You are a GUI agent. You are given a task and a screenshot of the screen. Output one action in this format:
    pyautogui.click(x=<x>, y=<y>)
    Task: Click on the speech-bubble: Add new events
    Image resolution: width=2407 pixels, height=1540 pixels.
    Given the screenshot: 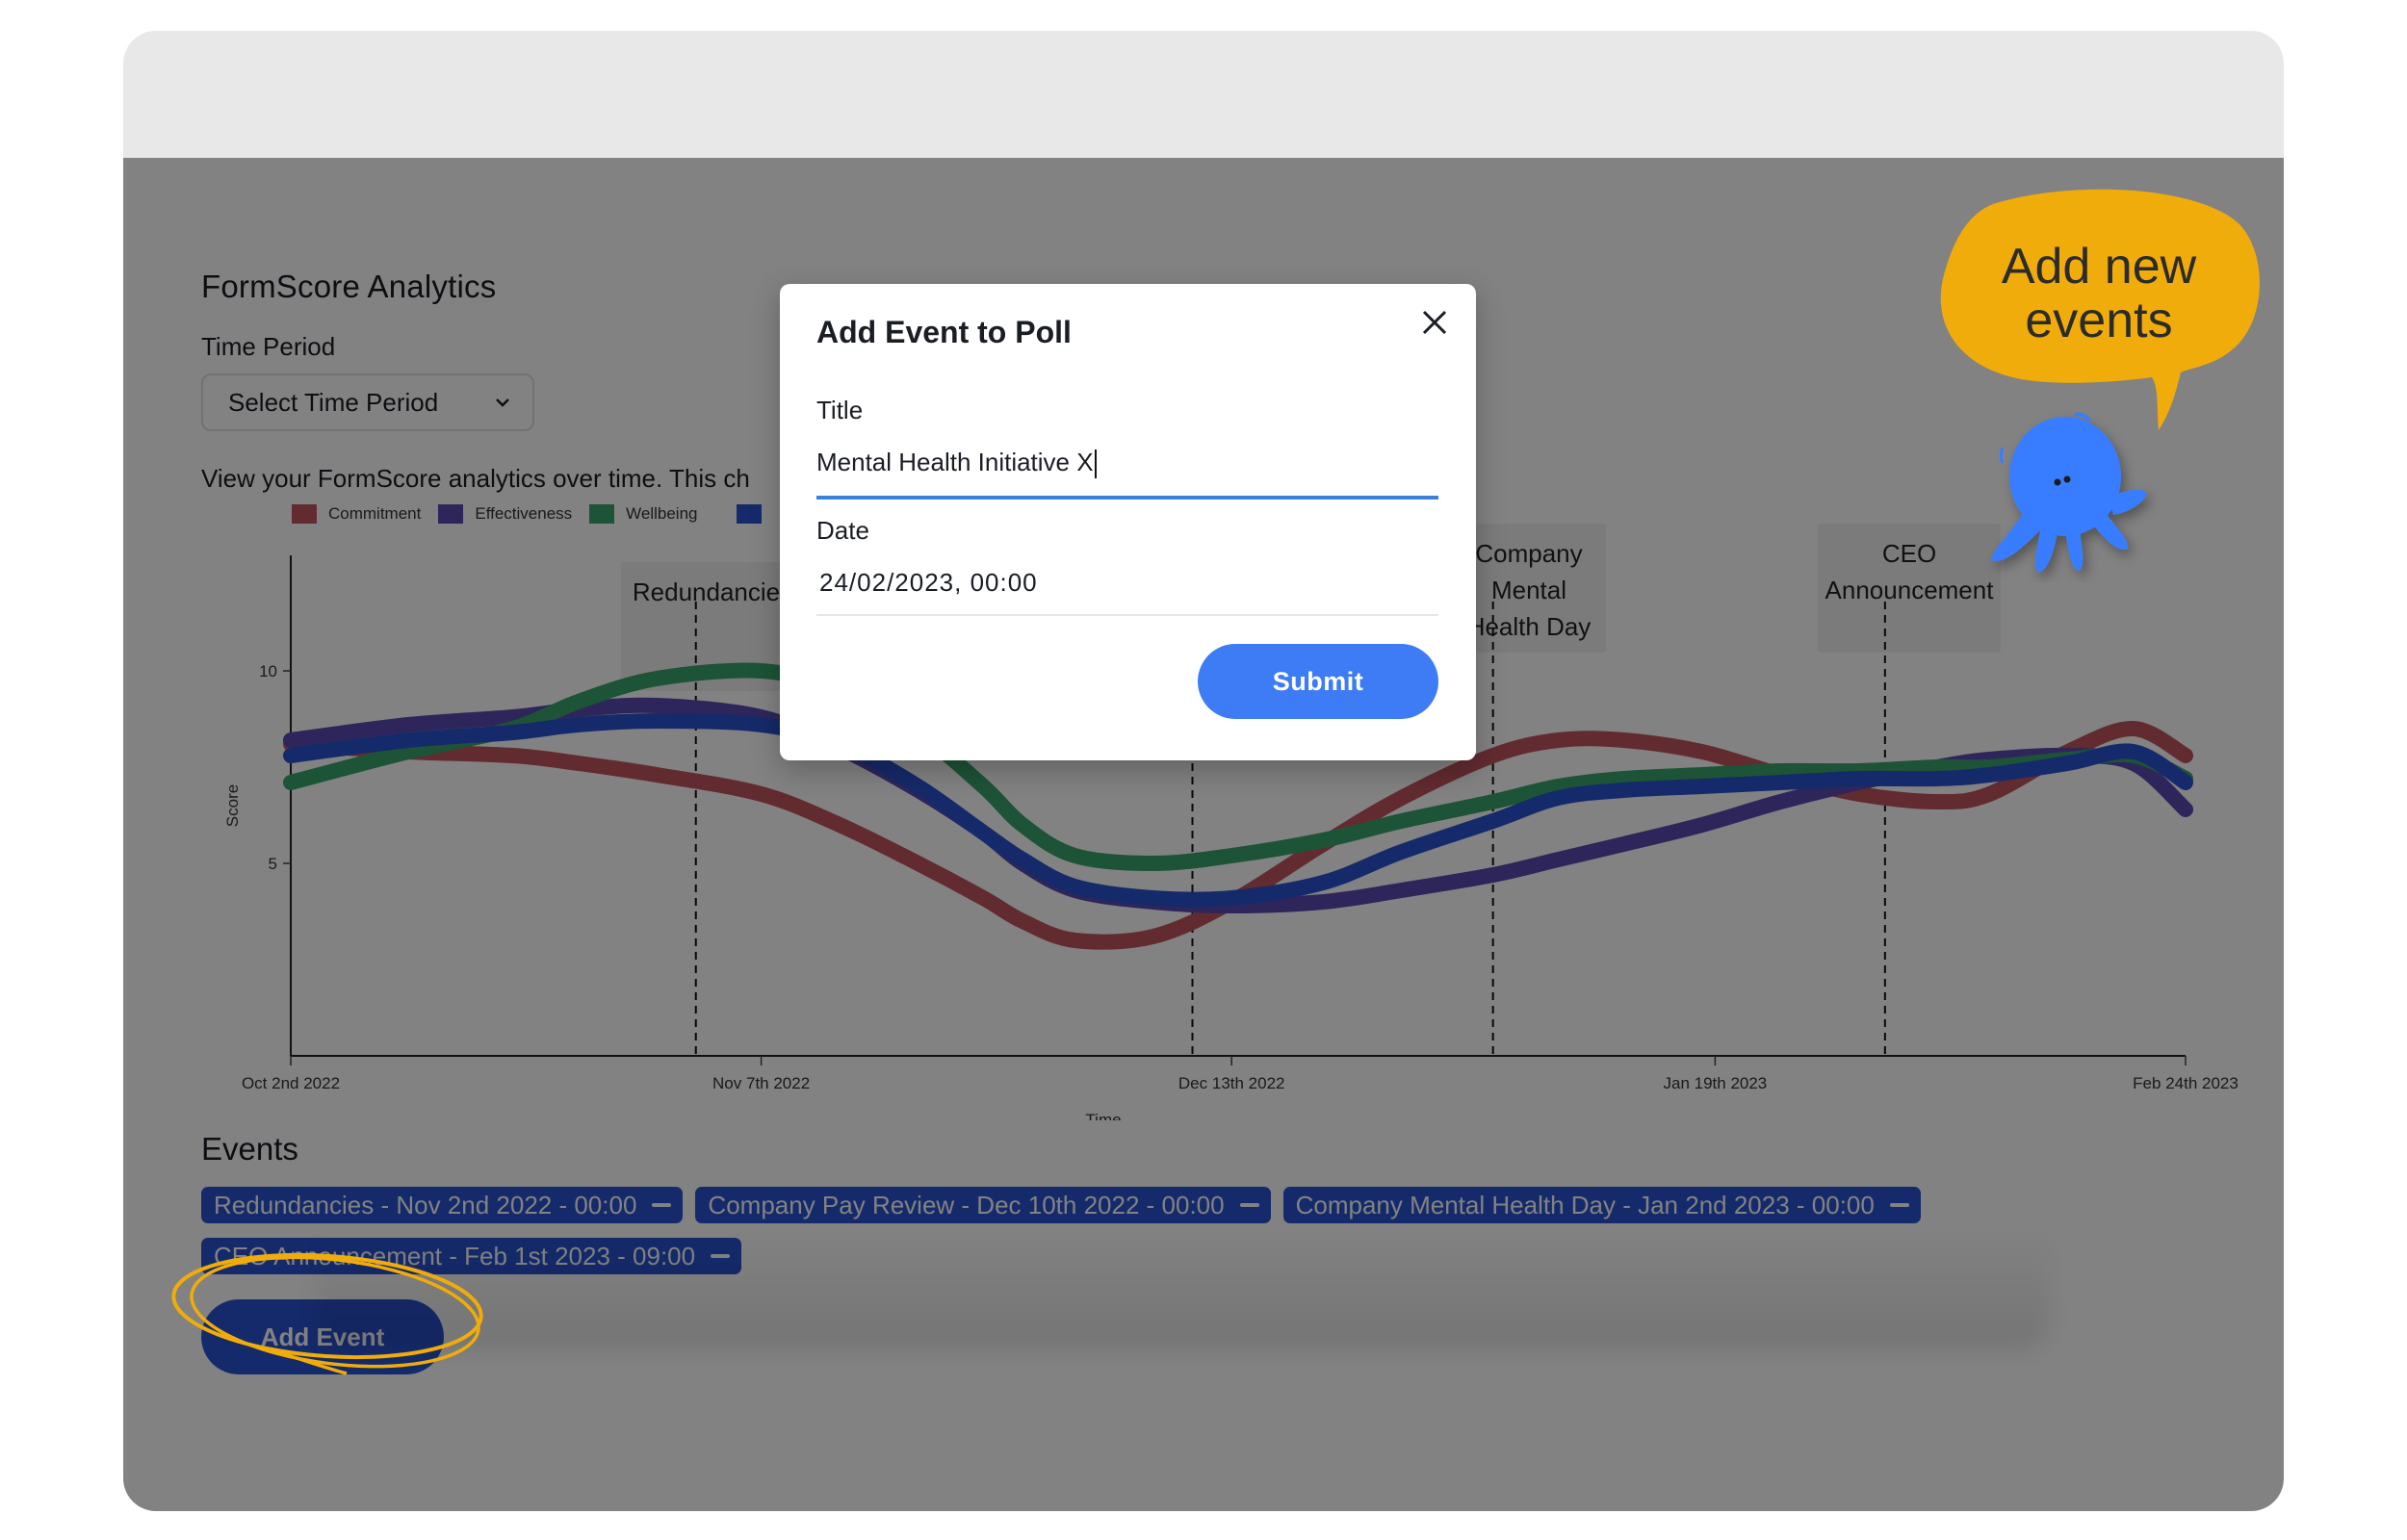 What is the action you would take?
    pyautogui.click(x=2100, y=309)
    